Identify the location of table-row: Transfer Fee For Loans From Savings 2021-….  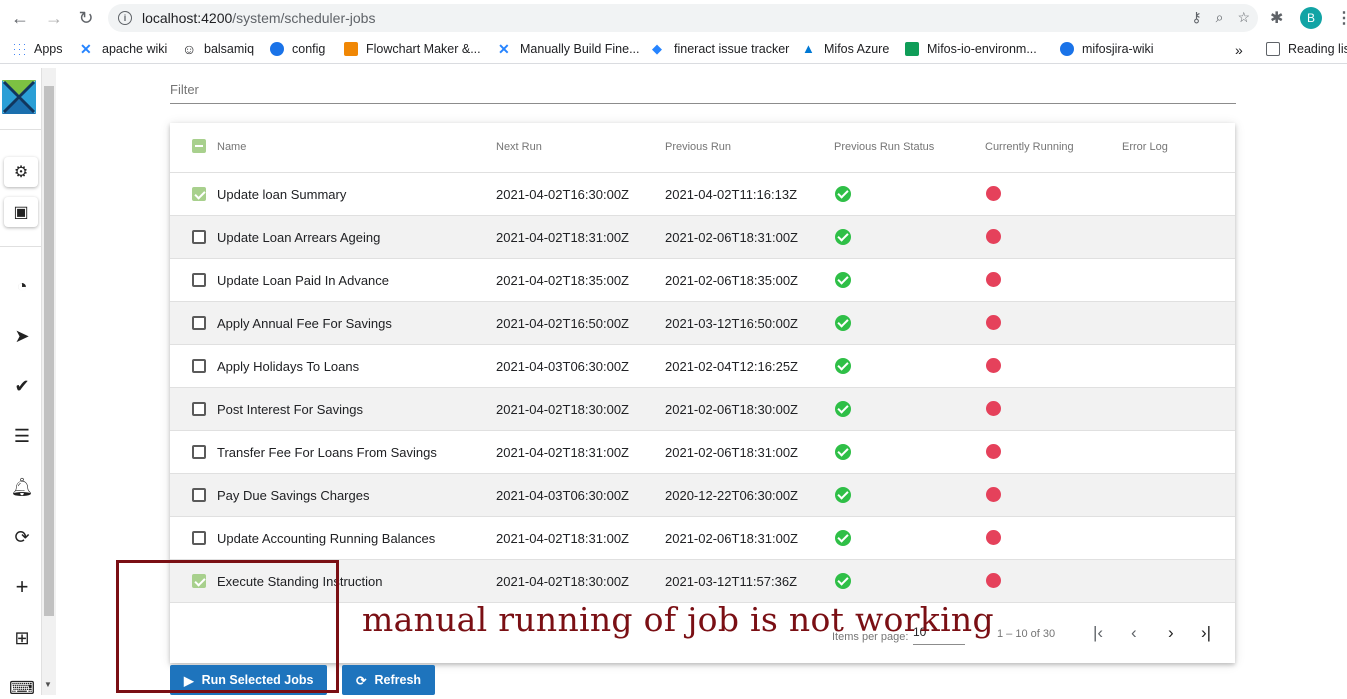
(702, 452).